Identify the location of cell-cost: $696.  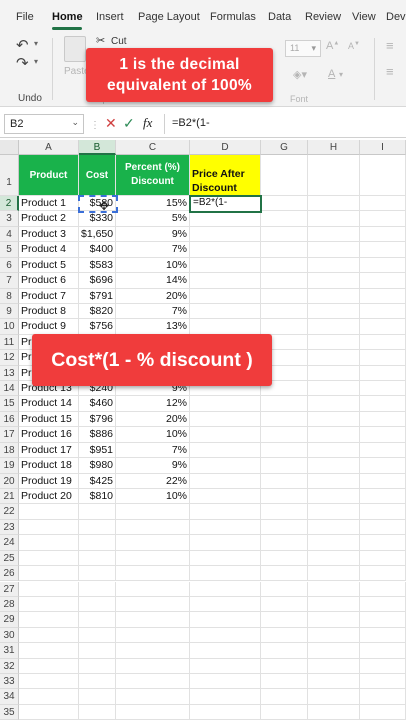
(97, 281).